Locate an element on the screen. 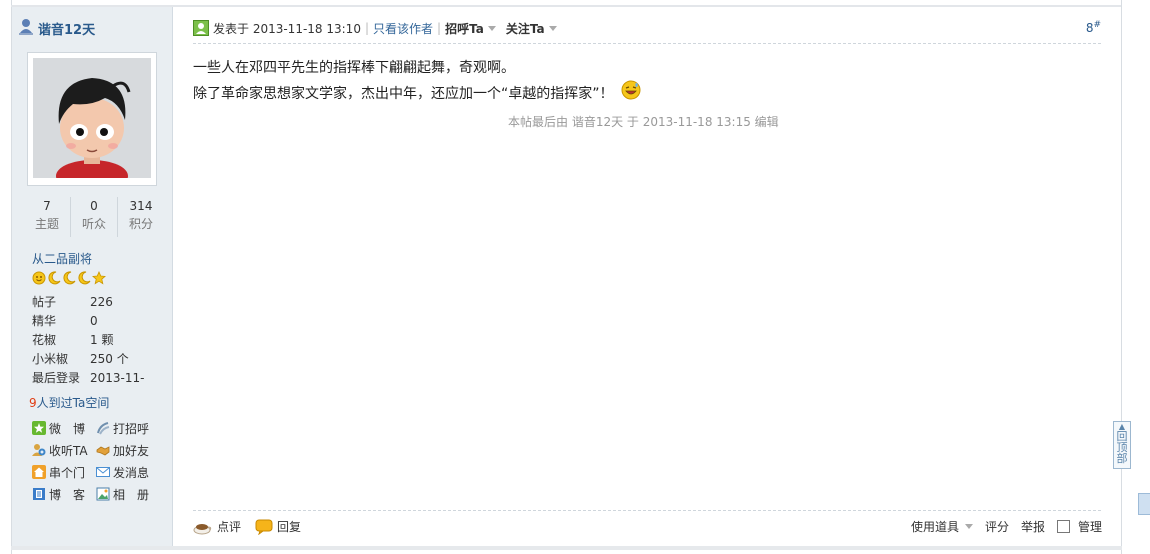 The width and height of the screenshot is (1150, 554). author-stats: 7 主题 0 听众 314 积分 is located at coordinates (94, 217).